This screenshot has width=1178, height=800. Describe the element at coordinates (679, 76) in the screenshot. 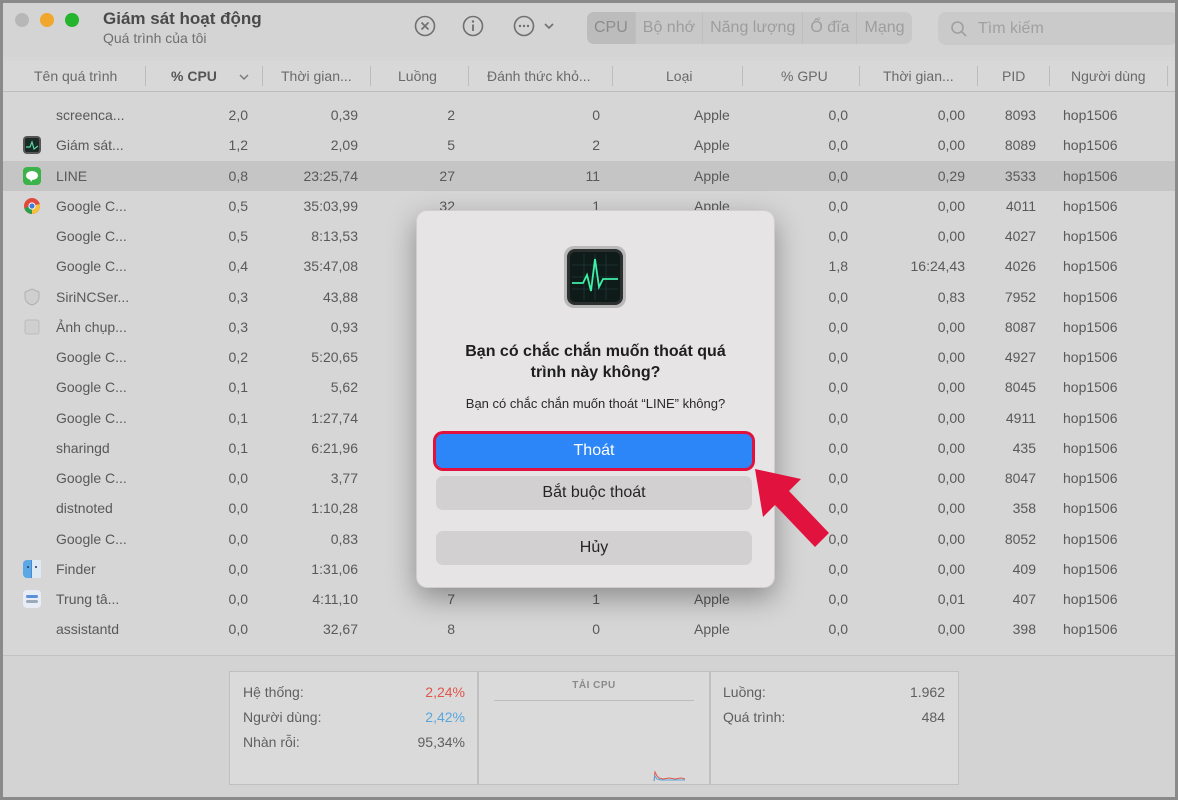

I see `header-kind: Loại` at that location.